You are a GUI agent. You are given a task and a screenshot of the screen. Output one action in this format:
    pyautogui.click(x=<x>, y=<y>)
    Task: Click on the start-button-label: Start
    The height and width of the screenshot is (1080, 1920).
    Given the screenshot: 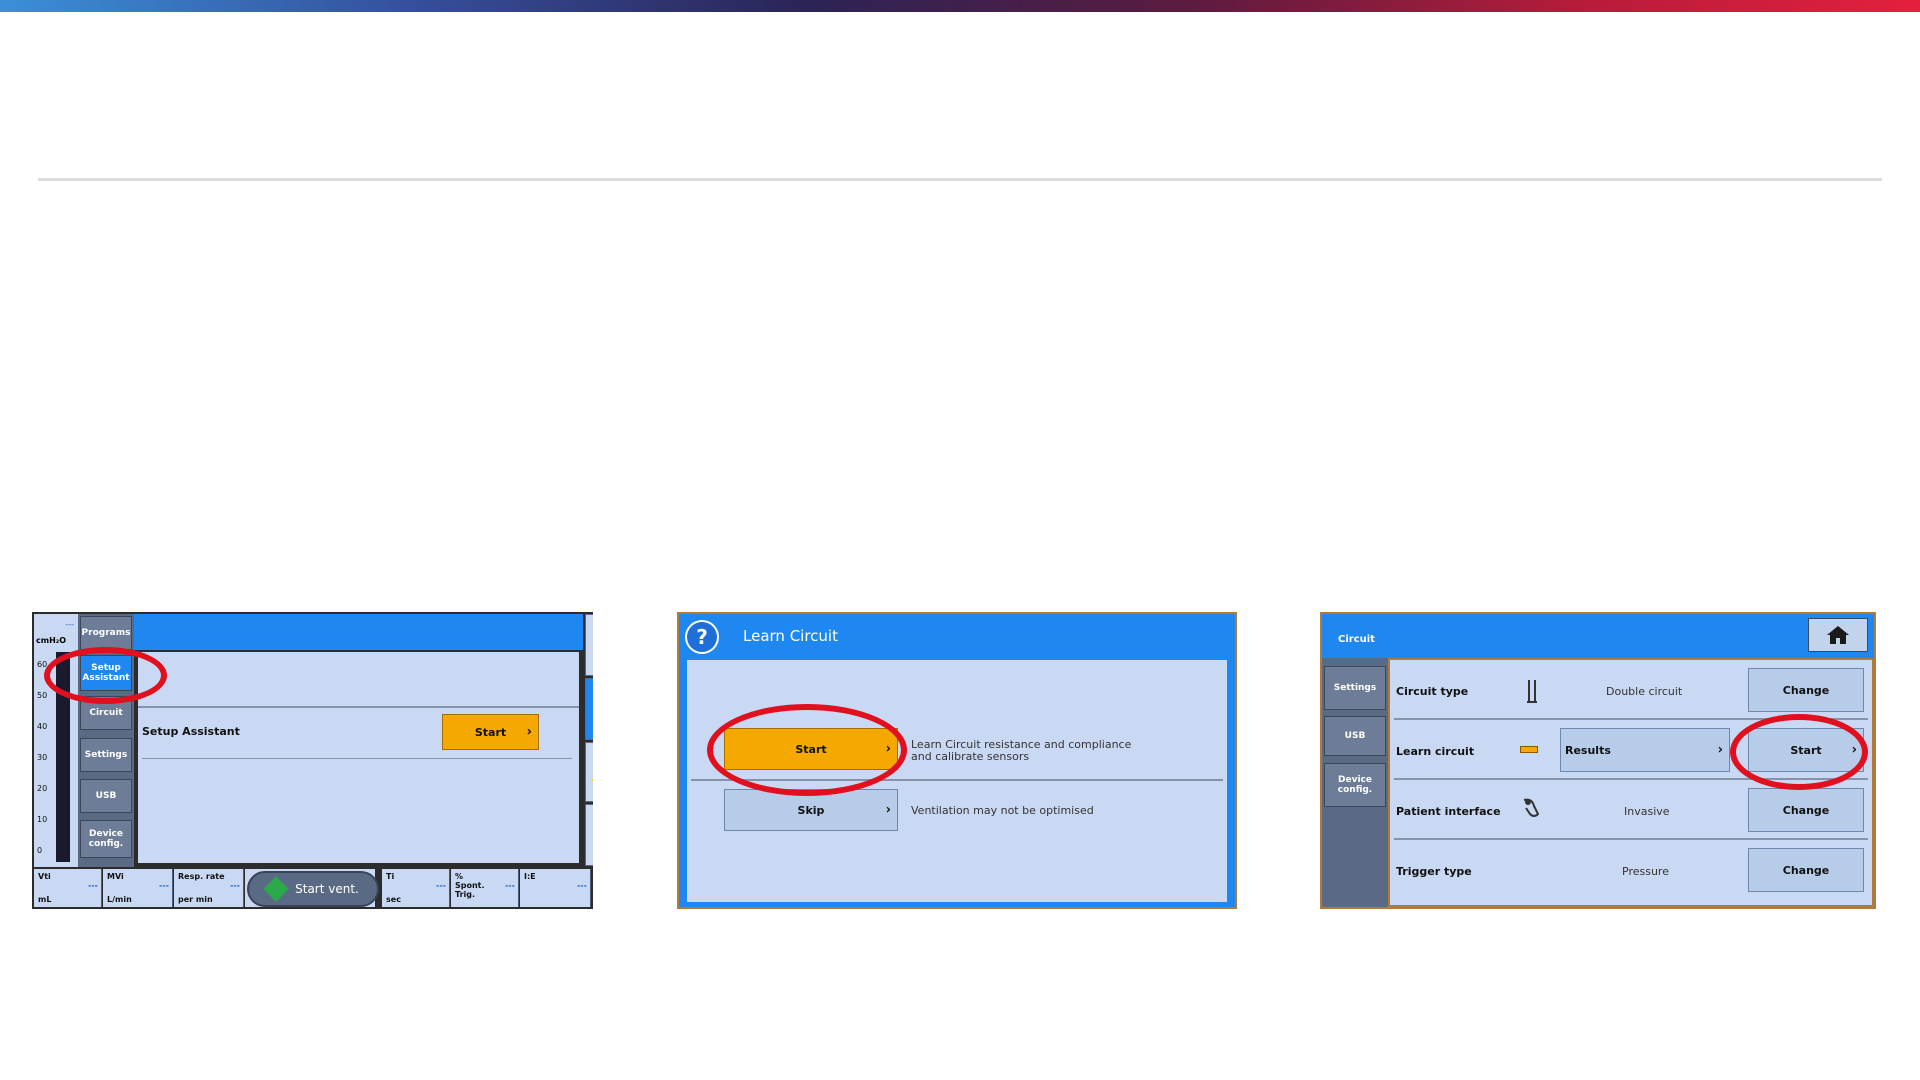 What is the action you would take?
    pyautogui.click(x=490, y=732)
    